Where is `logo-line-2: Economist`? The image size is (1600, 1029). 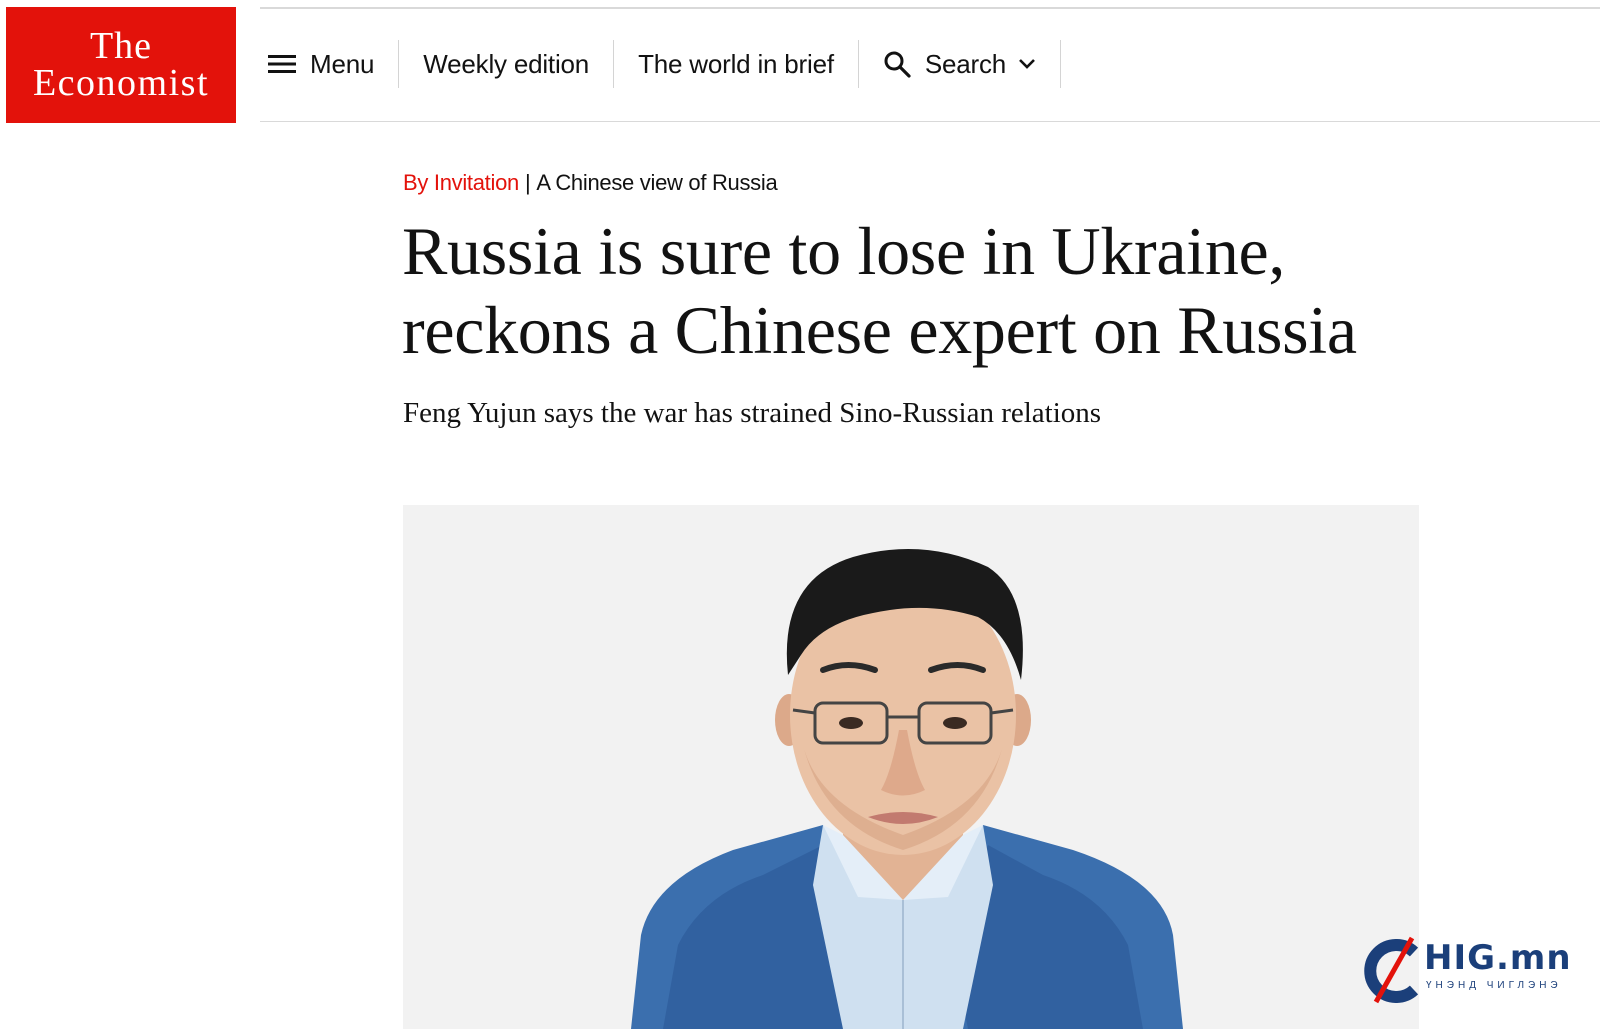
logo-line-2: Economist is located at coordinates (121, 83).